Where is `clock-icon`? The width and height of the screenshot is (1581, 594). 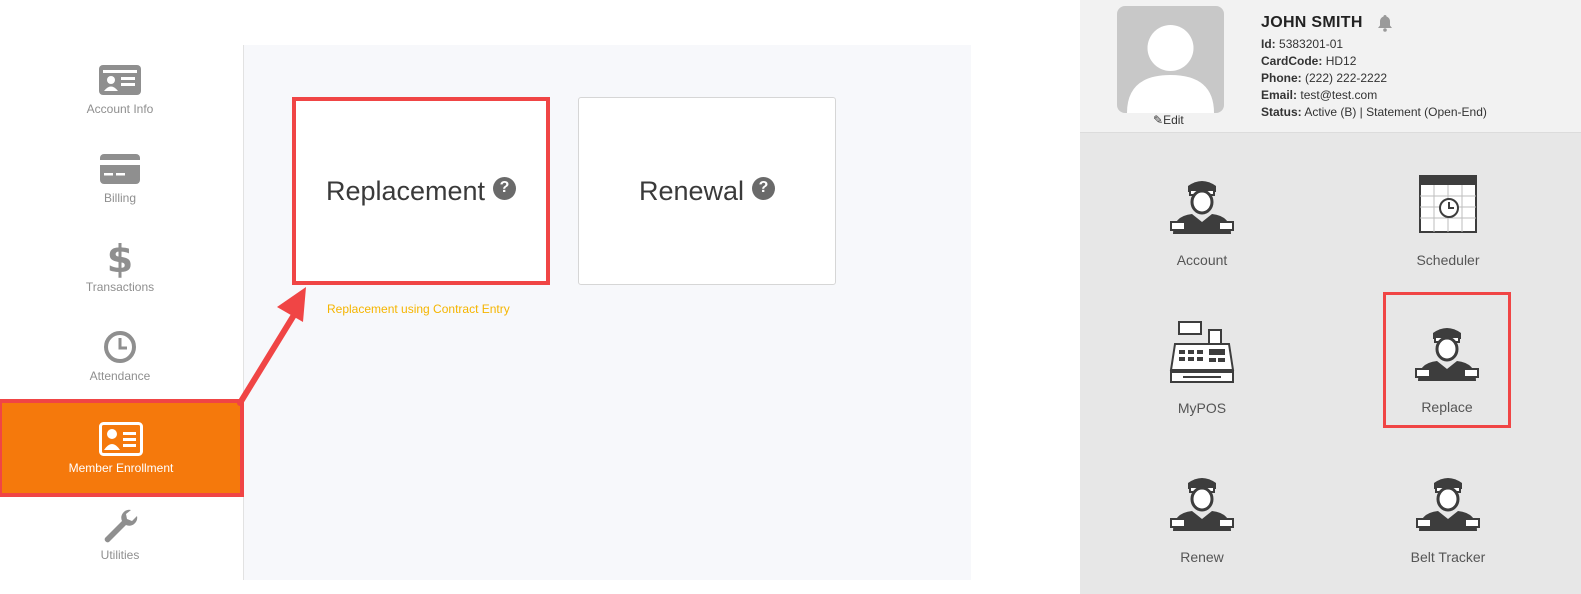
clock-icon is located at coordinates (120, 347).